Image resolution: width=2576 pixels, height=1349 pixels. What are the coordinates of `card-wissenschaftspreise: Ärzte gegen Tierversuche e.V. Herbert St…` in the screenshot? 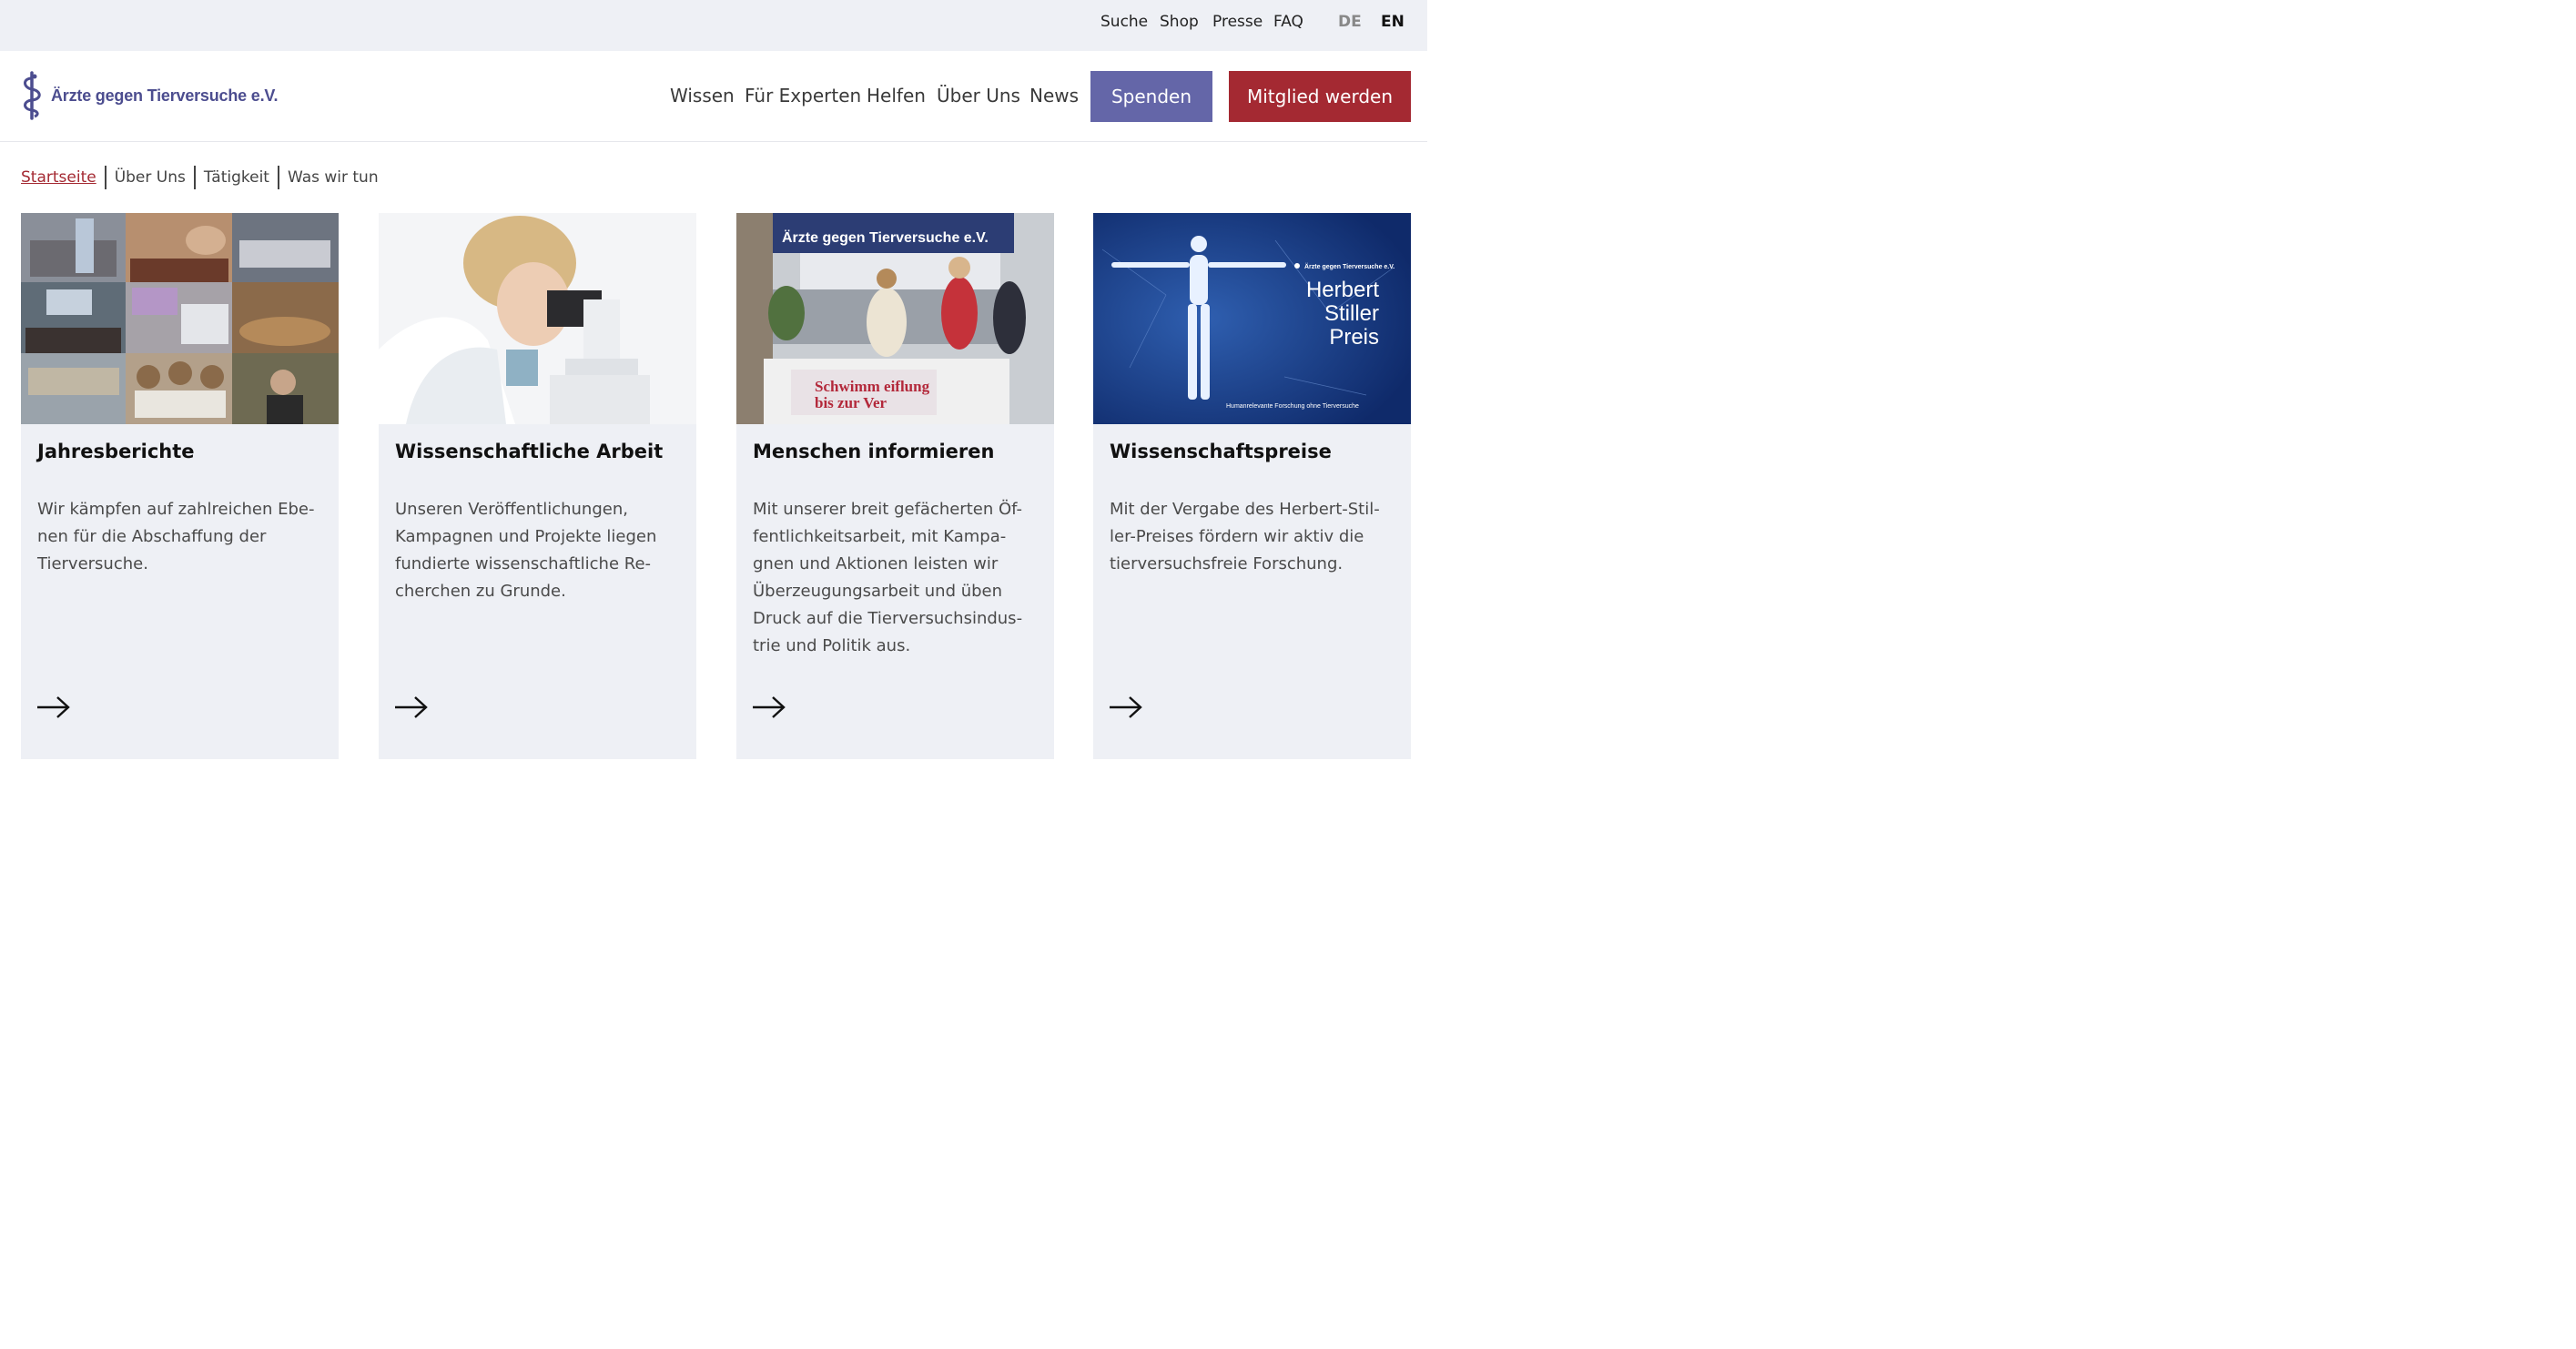 It's located at (1252, 486).